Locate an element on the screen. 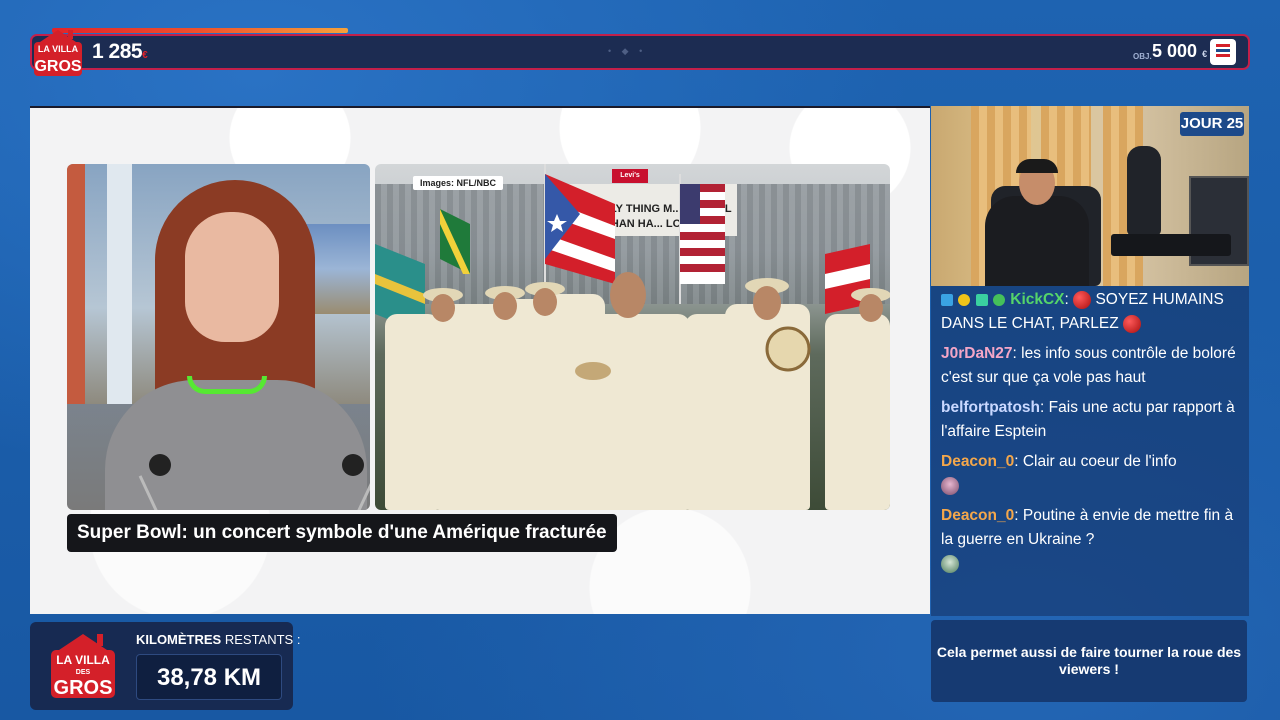 The width and height of the screenshot is (1280, 720). donation-count-unit: € is located at coordinates (145, 55).